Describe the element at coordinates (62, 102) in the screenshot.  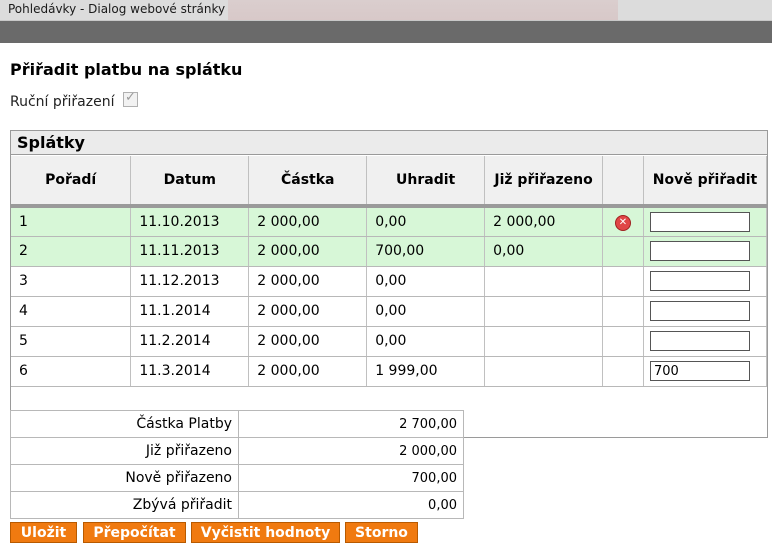
I see `manual-assign-label: Ruční přiřazení` at that location.